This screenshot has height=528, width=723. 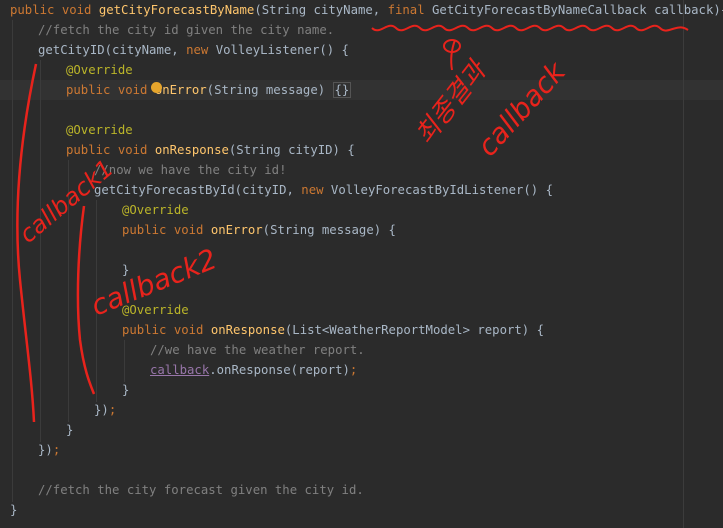 I want to click on annotation-final-callback: callback, so click(x=522, y=108).